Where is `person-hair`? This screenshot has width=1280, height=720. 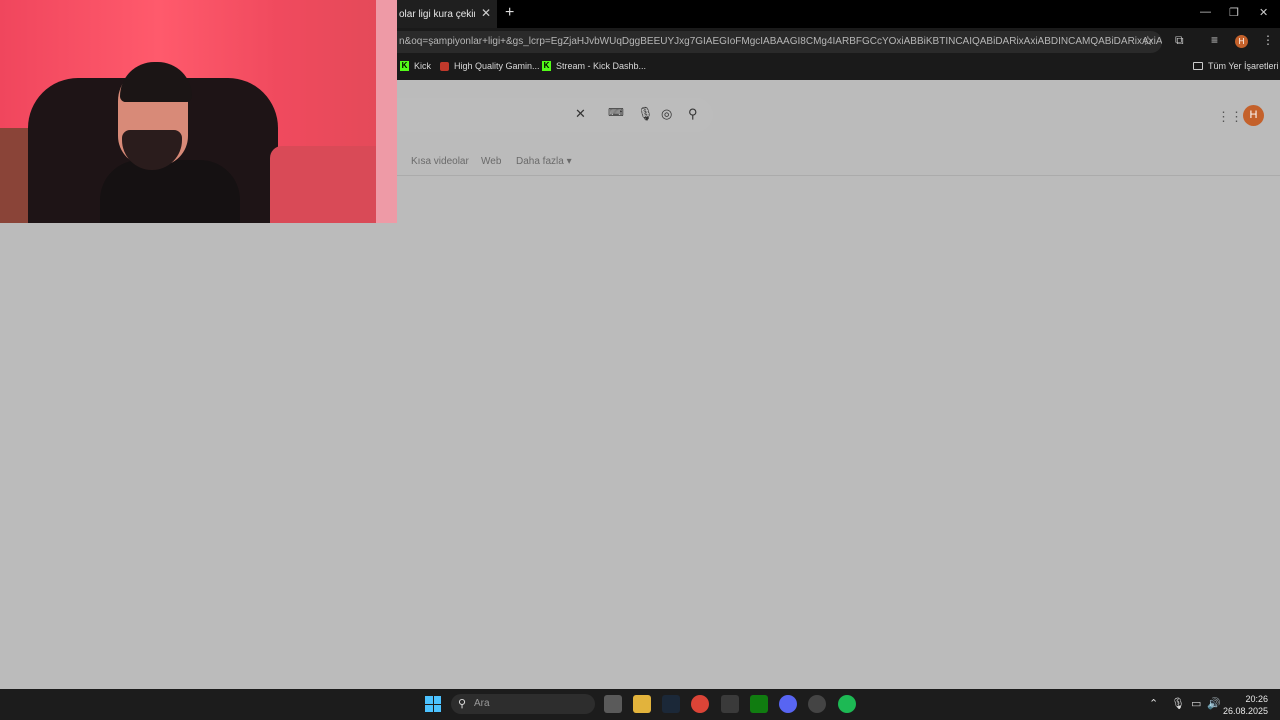
person-hair is located at coordinates (156, 82).